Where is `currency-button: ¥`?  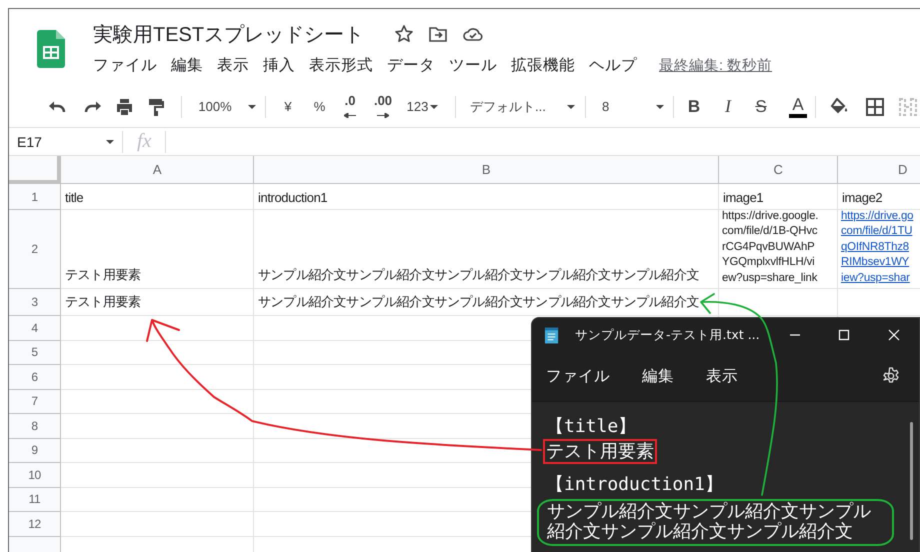
currency-button: ¥ is located at coordinates (288, 106).